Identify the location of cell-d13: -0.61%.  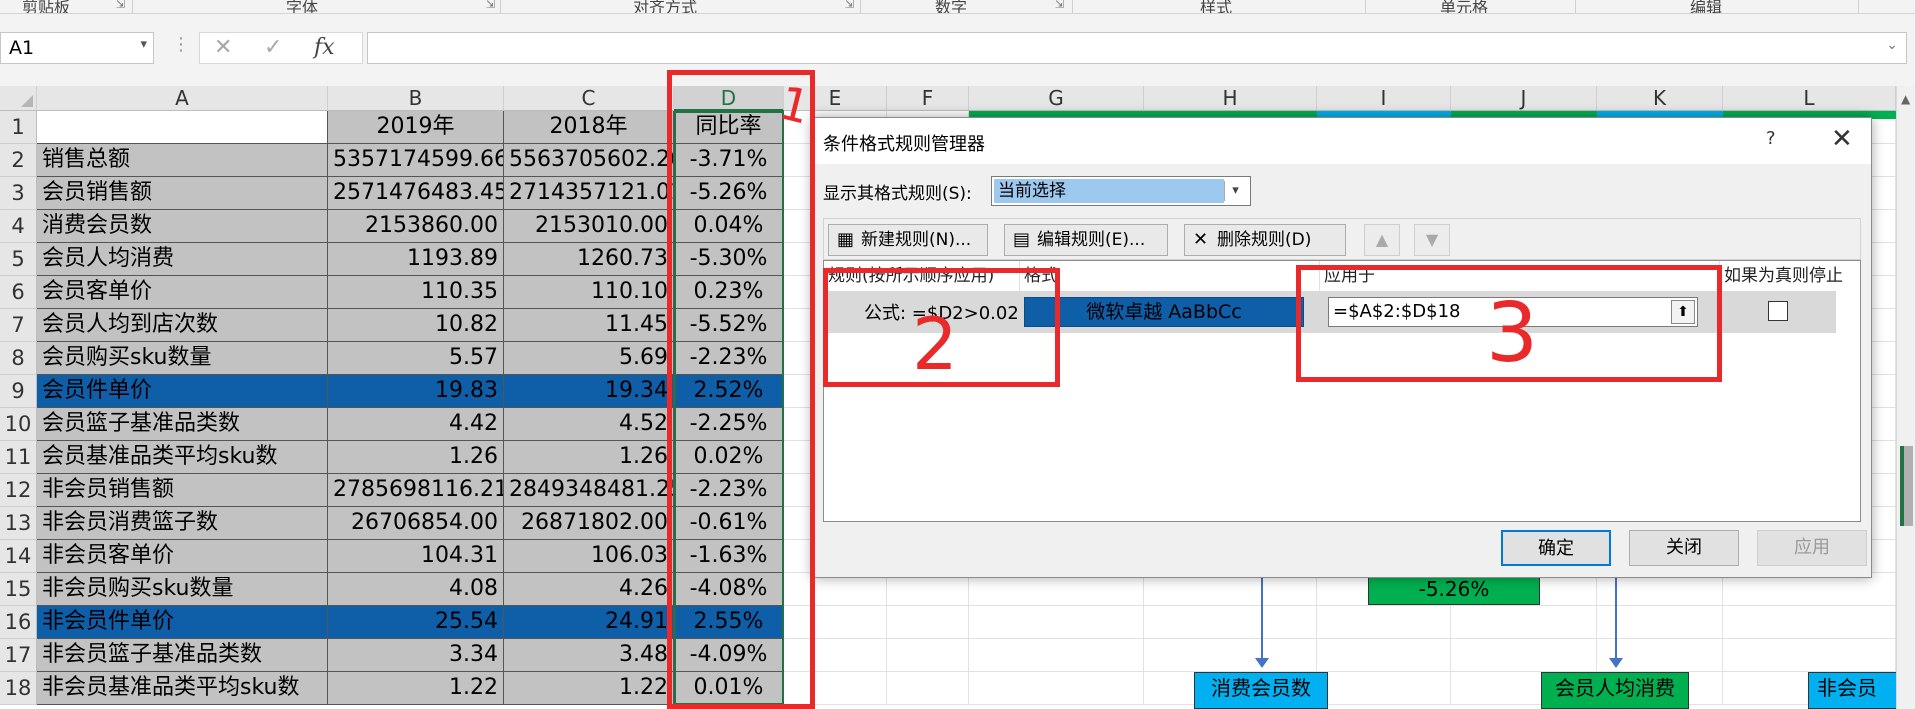
(729, 523).